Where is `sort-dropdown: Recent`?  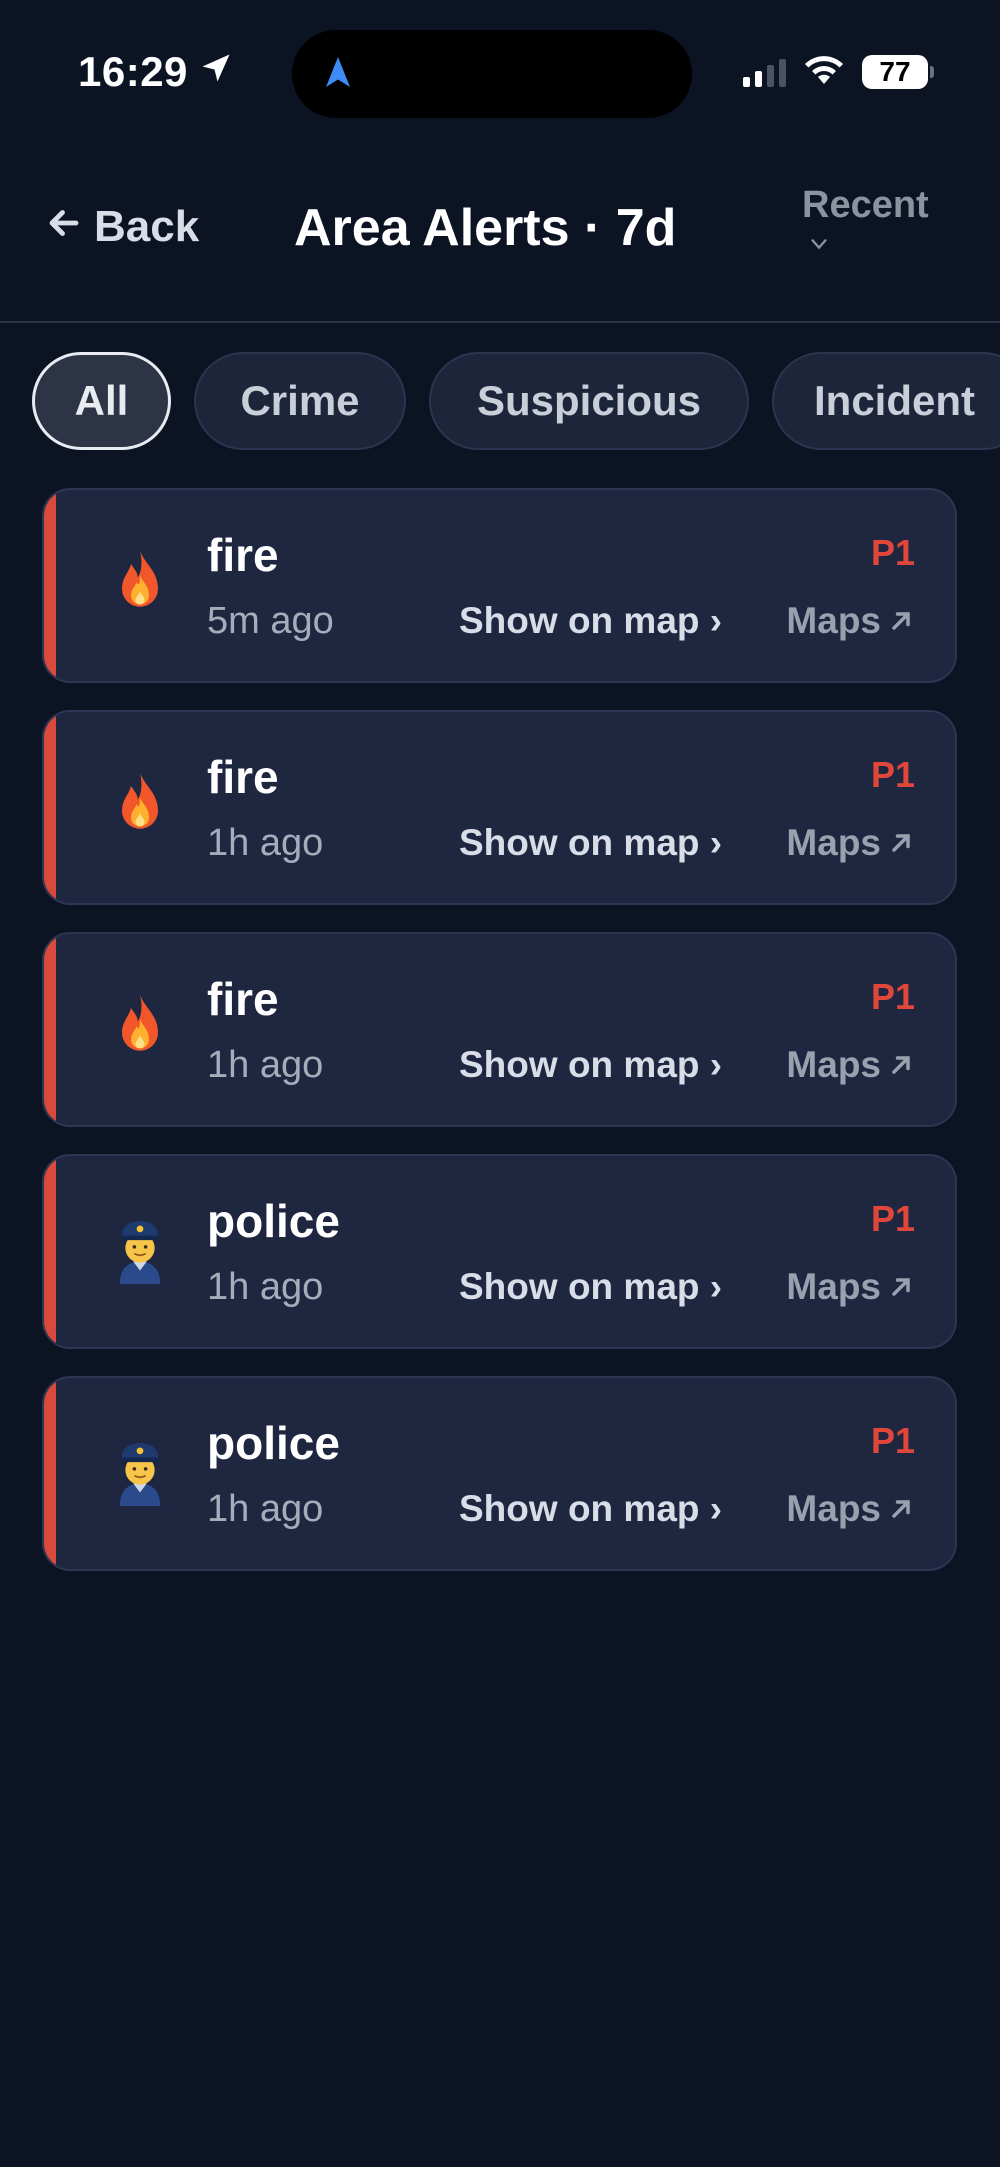 sort-dropdown: Recent is located at coordinates (877, 219).